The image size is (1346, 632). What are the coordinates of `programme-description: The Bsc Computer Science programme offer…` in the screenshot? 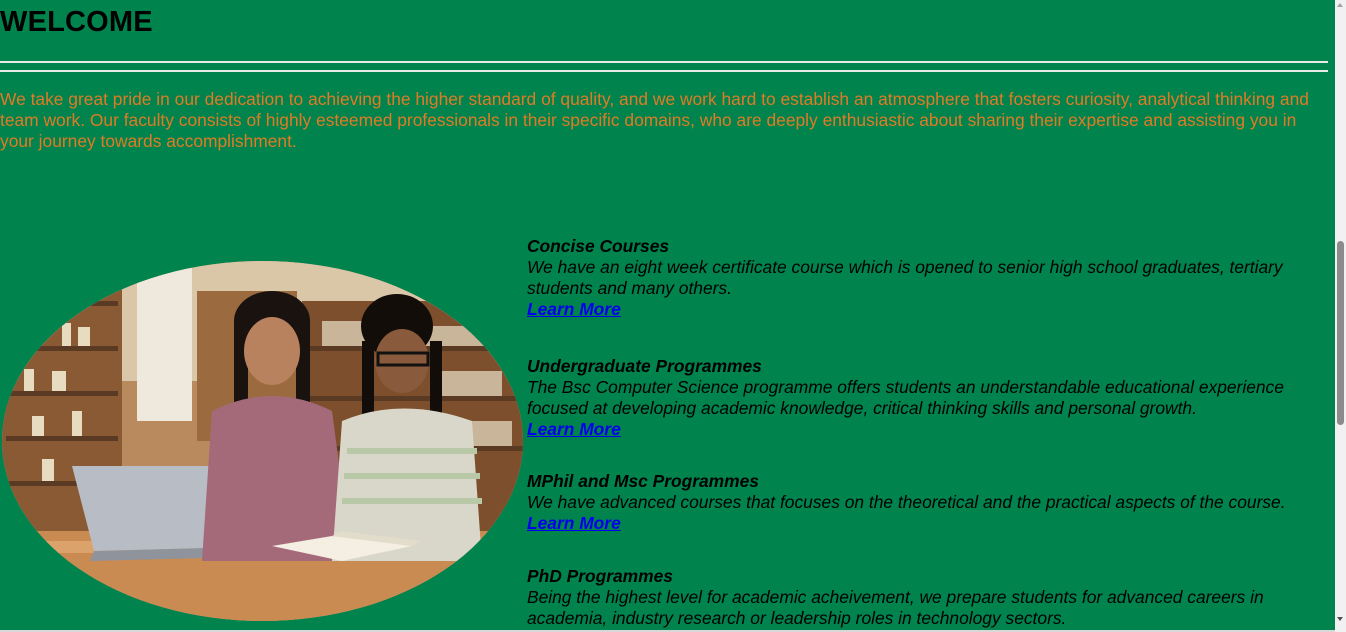 It's located at (905, 397).